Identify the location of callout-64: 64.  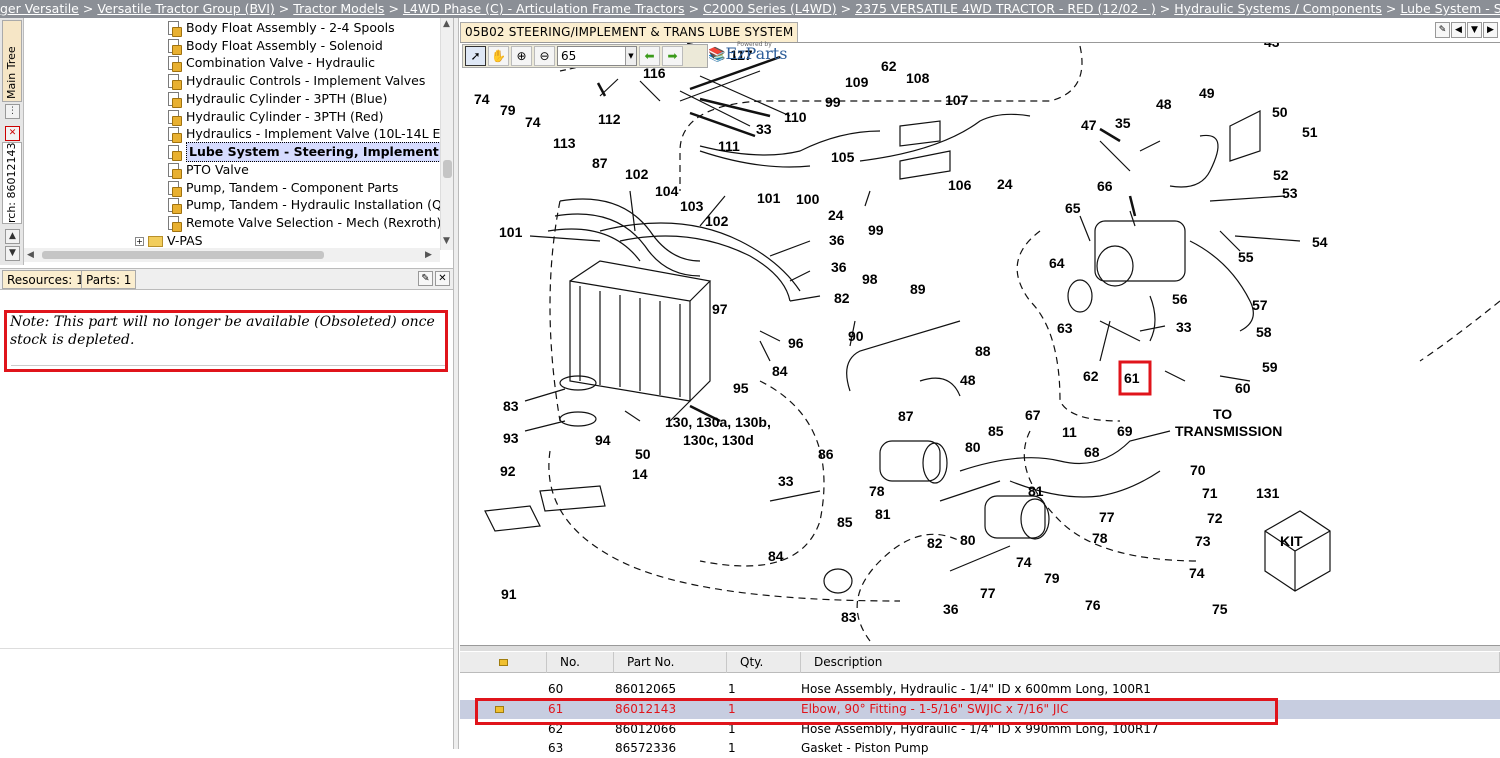
(1057, 263).